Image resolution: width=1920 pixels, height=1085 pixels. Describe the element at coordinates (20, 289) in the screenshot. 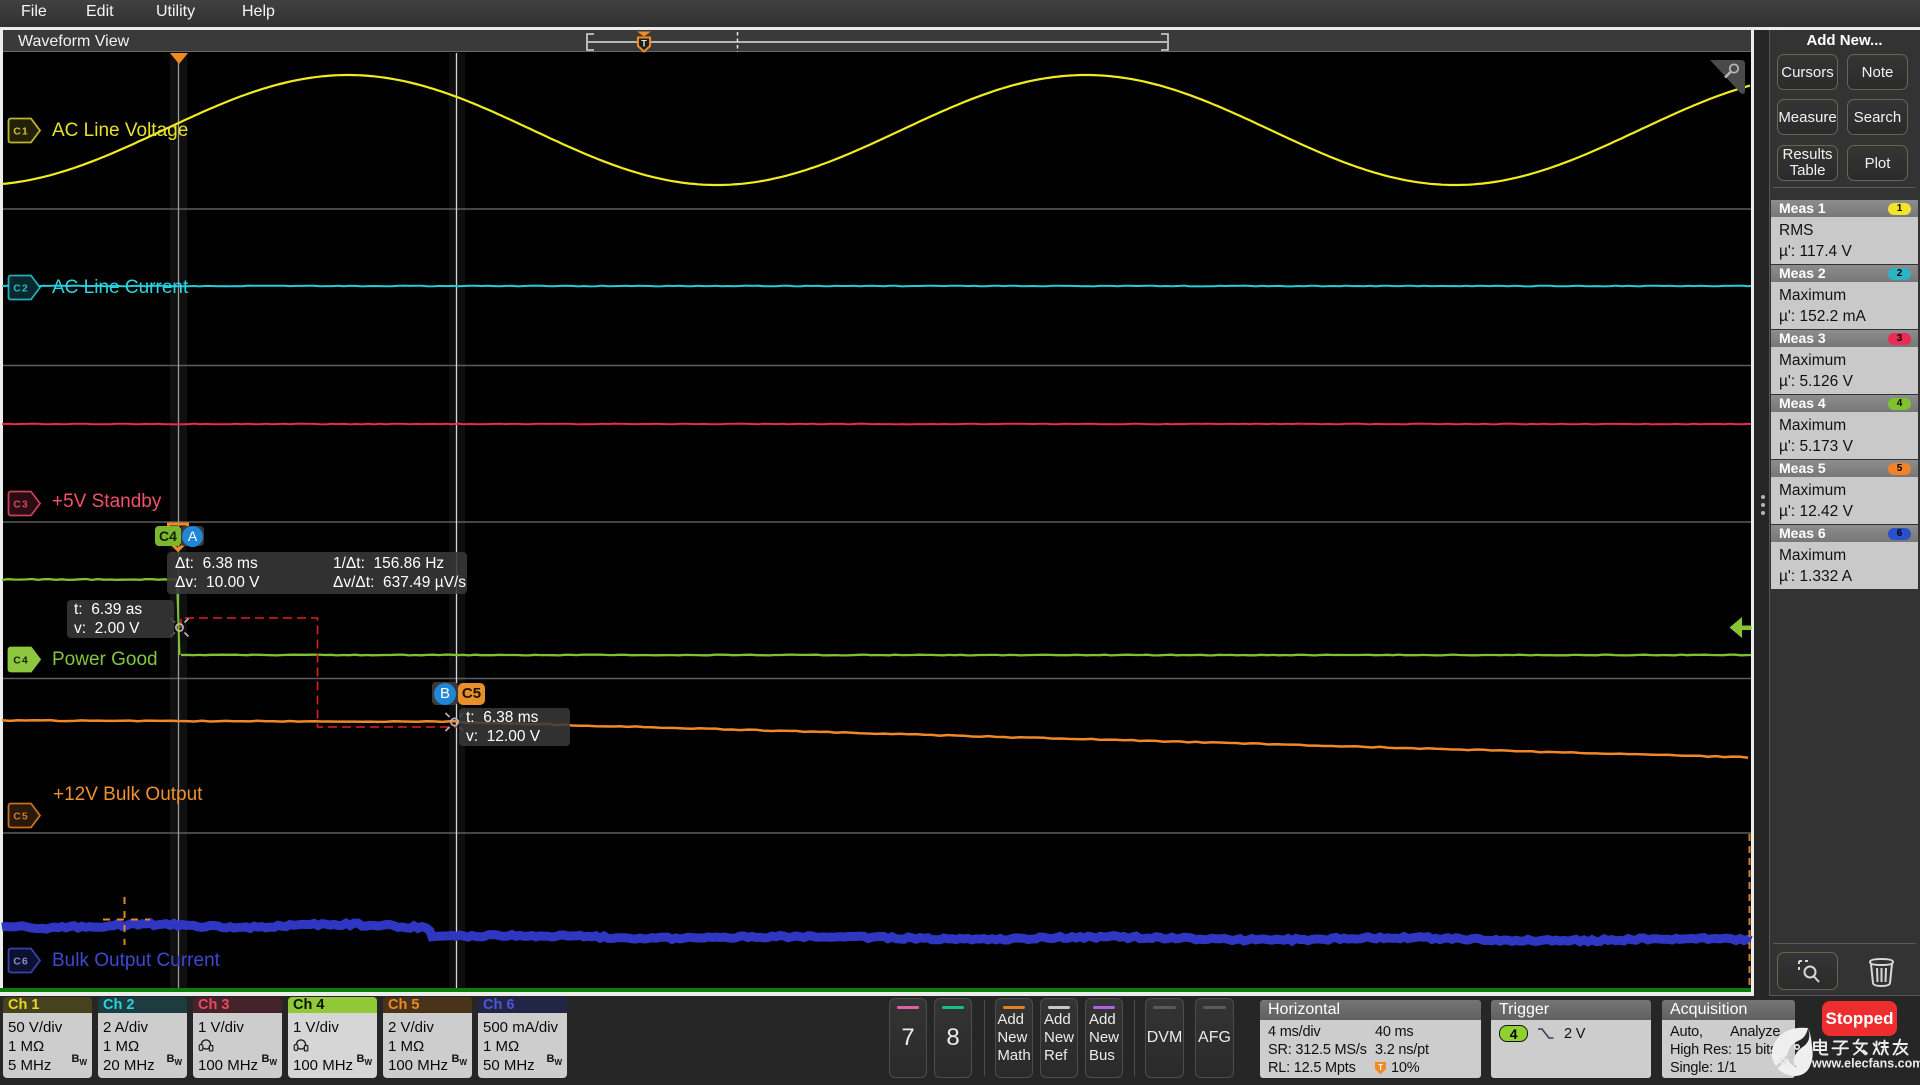

I see `svg-text: C2` at that location.